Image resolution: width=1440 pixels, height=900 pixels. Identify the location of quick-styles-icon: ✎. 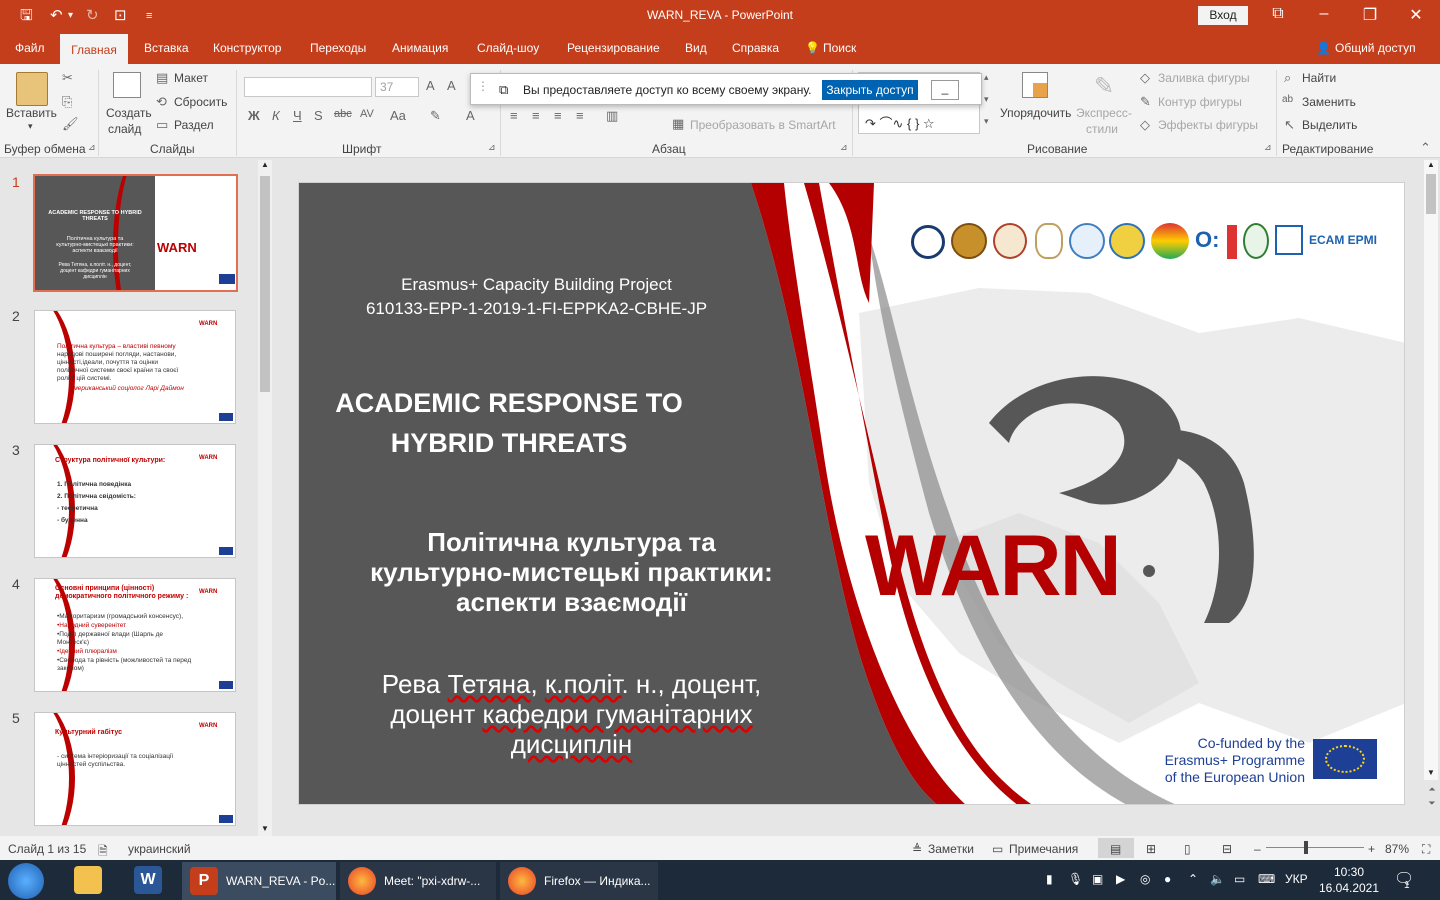
(1104, 86).